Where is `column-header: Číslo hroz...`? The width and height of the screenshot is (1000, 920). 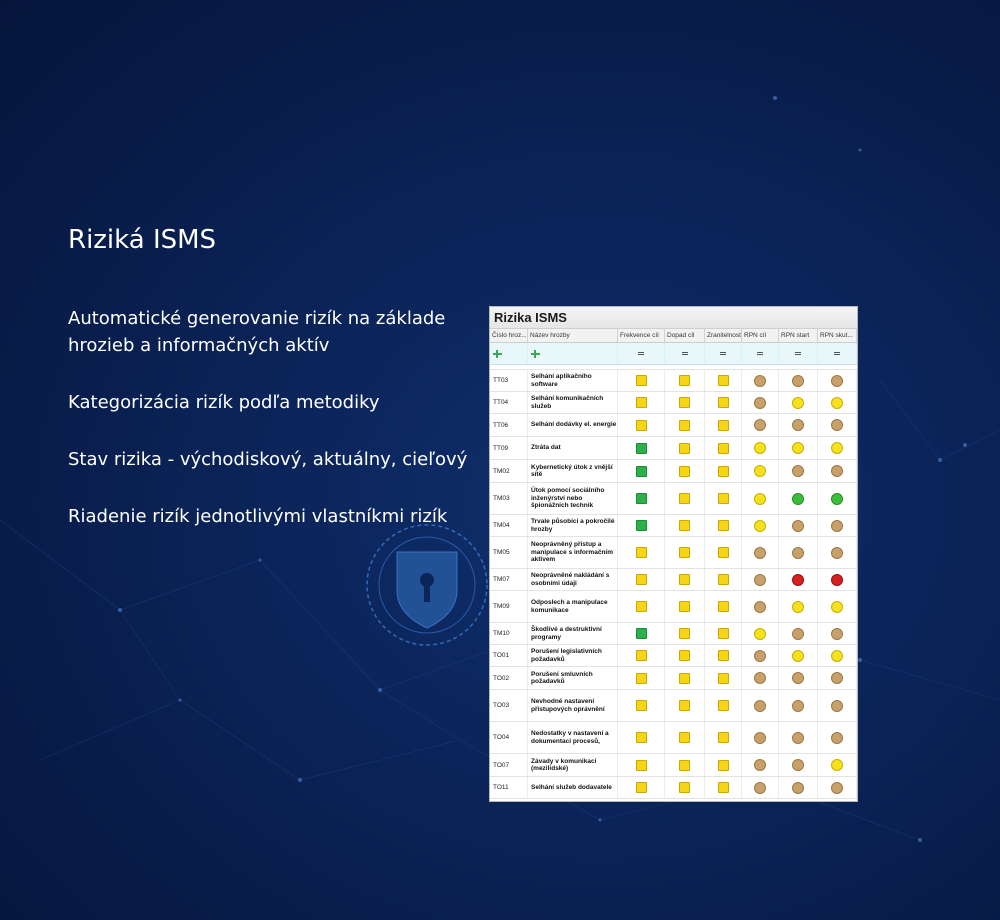
column-header: Číslo hroz... is located at coordinates (509, 335).